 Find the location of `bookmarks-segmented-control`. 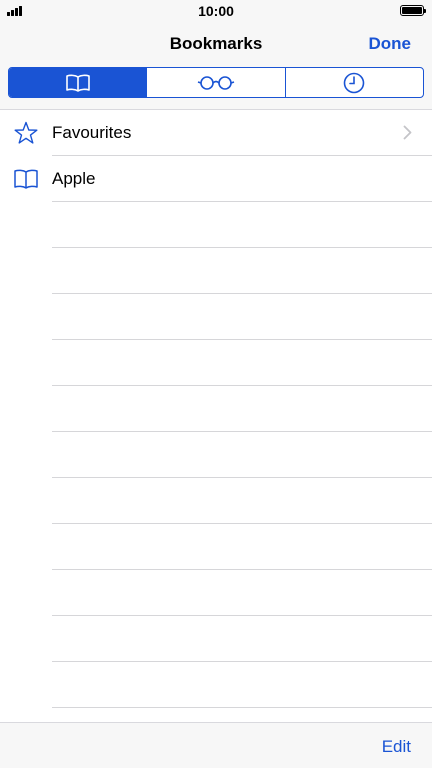

bookmarks-segmented-control is located at coordinates (216, 82).